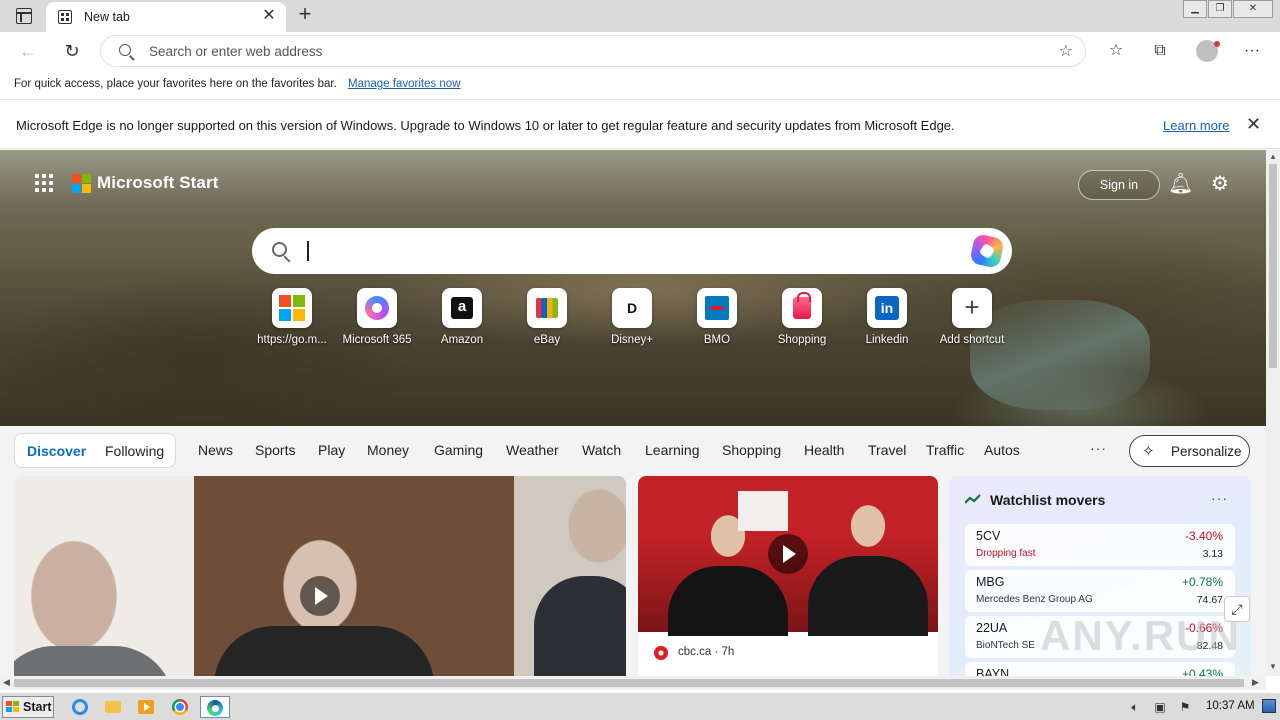 This screenshot has width=1280, height=720. I want to click on shortcut-bmo: BMO, so click(717, 317).